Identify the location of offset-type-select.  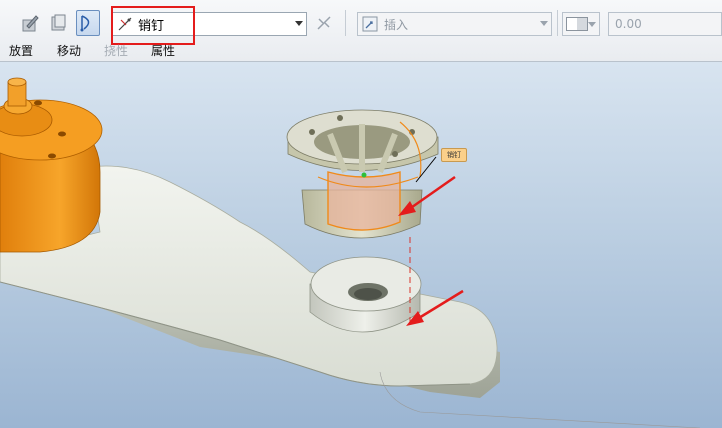
(581, 24).